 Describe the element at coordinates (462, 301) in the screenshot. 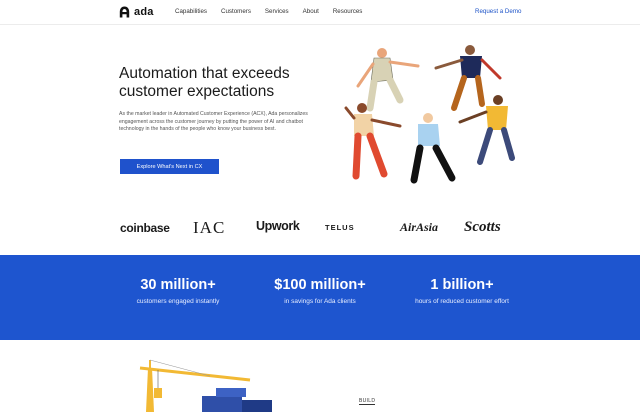

I see `stat-label: hours of reduced customer effort` at that location.